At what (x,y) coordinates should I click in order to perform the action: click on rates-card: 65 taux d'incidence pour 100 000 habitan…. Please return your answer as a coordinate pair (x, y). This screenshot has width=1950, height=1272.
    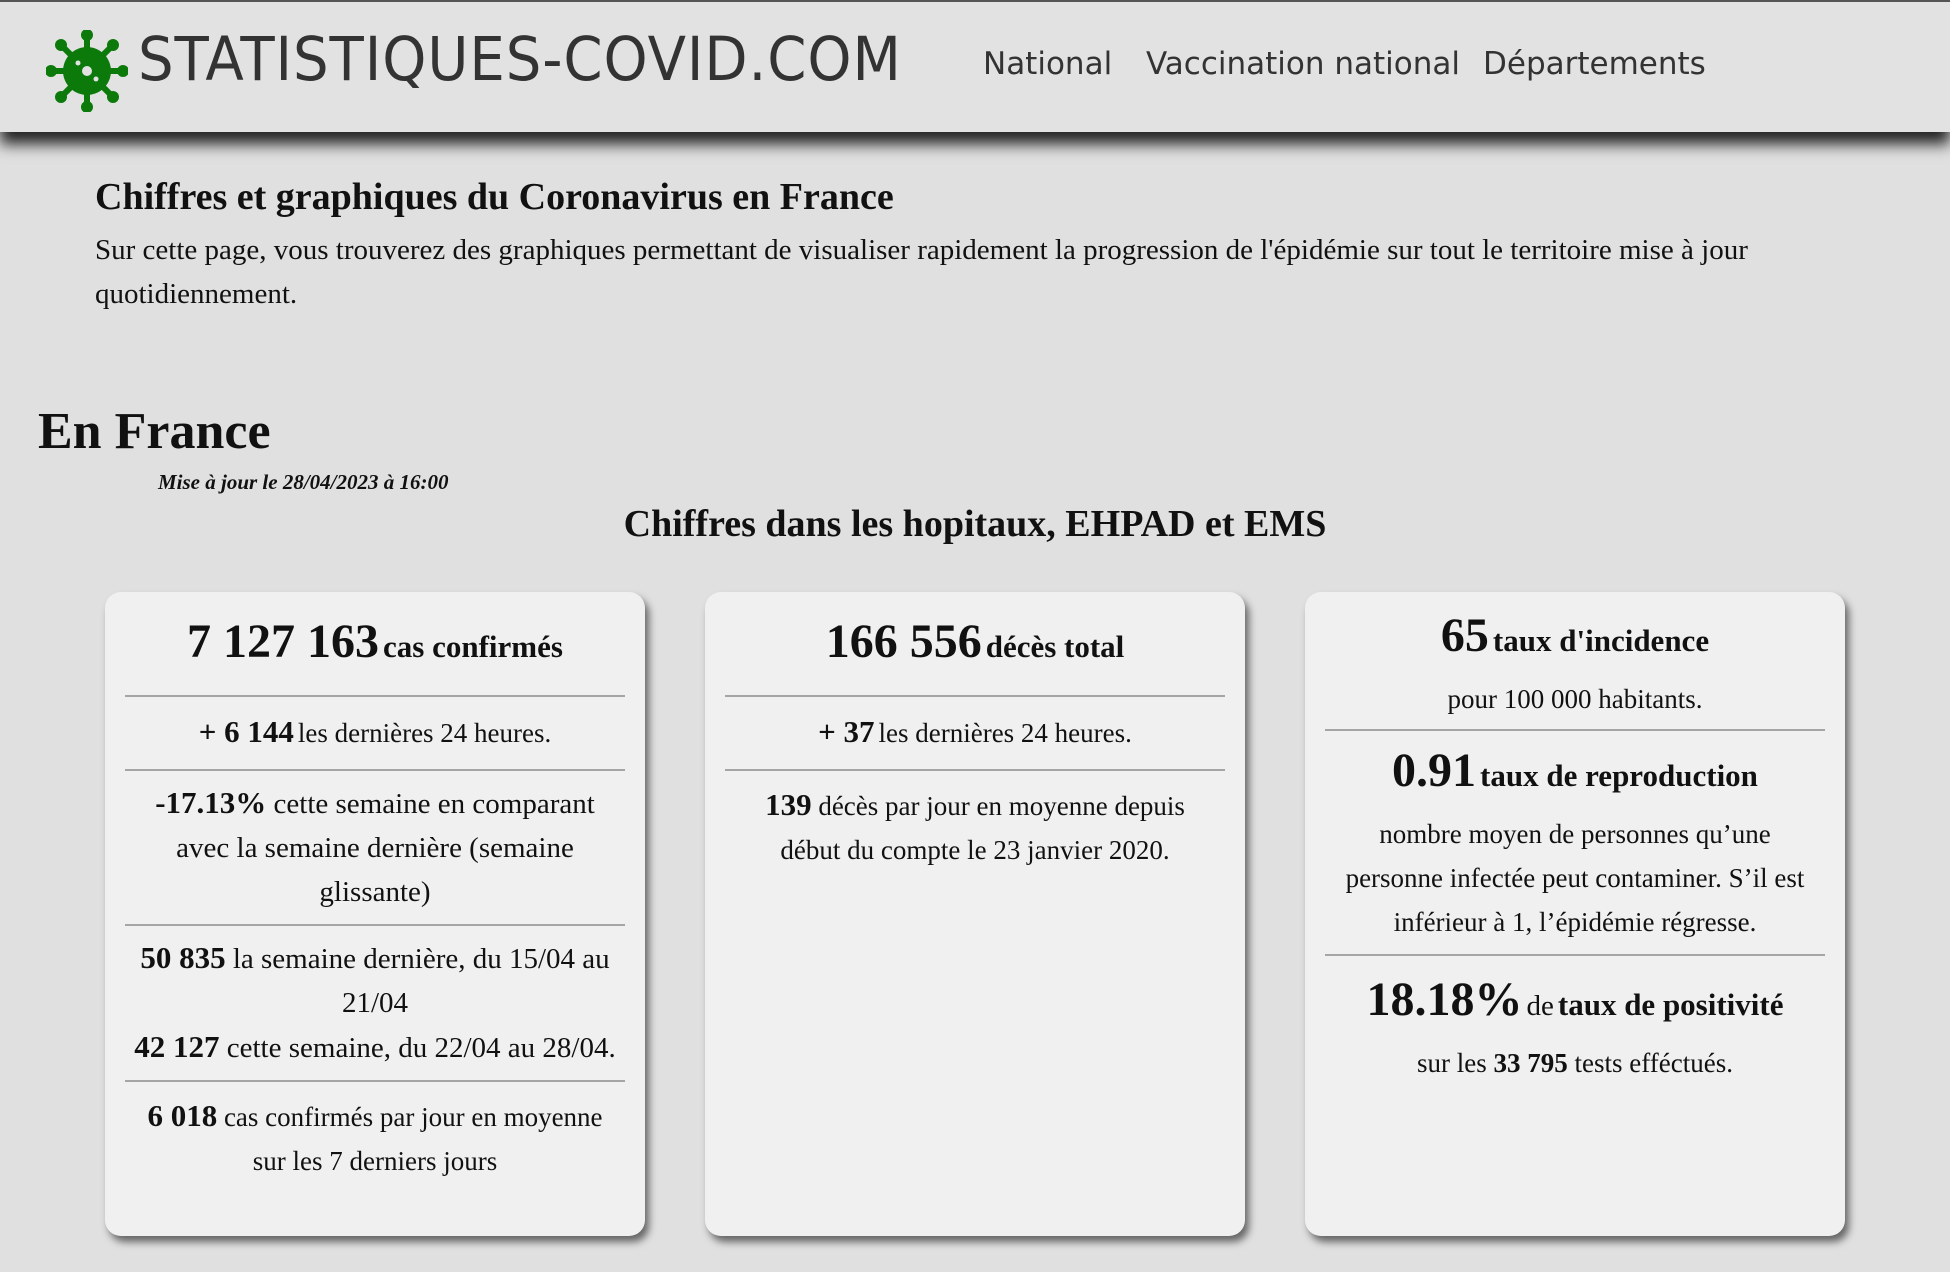
    Looking at the image, I should click on (1575, 914).